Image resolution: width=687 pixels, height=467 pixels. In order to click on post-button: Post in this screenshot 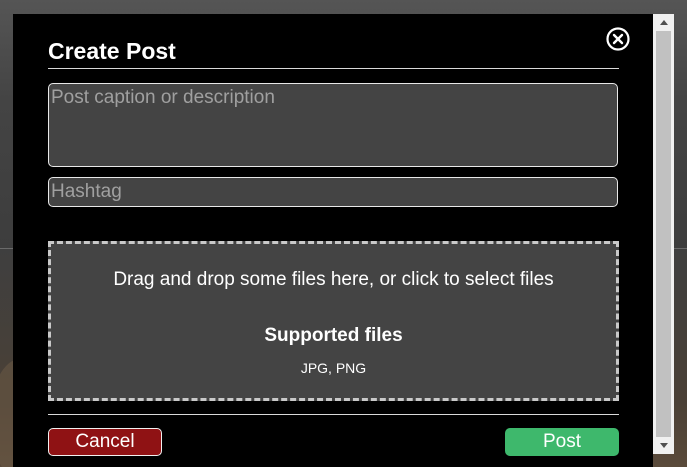, I will do `click(562, 442)`.